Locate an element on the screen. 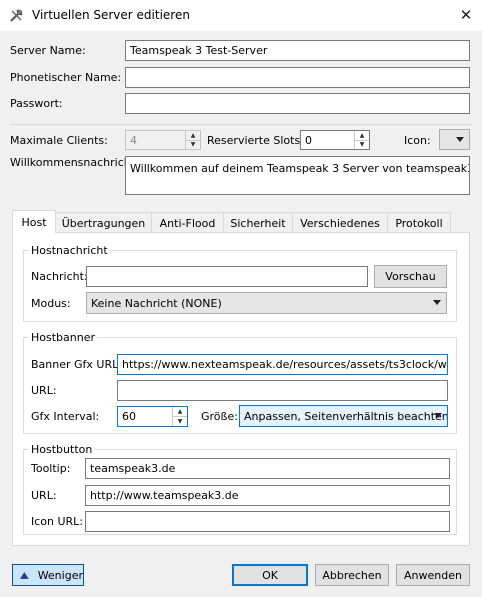  icon-label: Icon: is located at coordinates (417, 140).